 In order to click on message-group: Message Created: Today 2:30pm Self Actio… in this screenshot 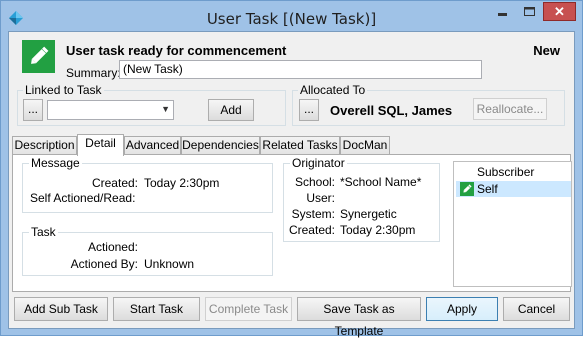, I will do `click(147, 184)`.